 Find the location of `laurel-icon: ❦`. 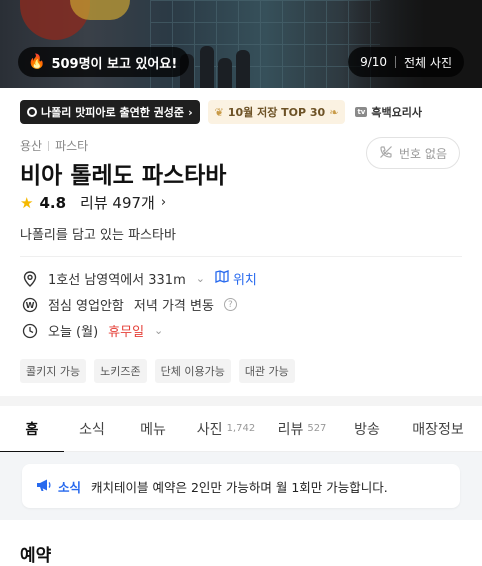

laurel-icon: ❦ is located at coordinates (219, 112).